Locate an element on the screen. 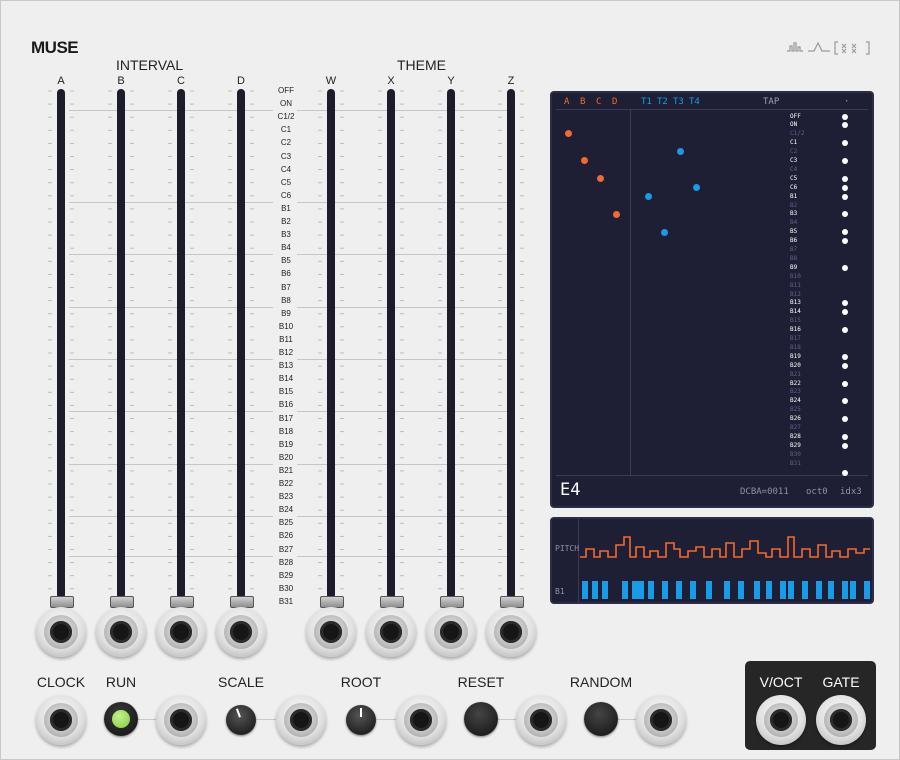 This screenshot has width=900, height=760. display-header-t2: T2 is located at coordinates (662, 102).